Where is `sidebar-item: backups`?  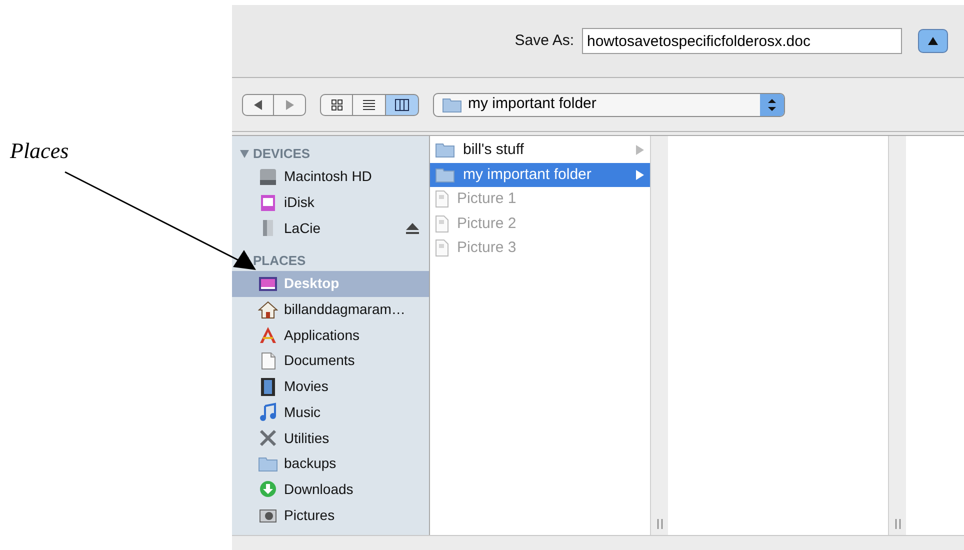
sidebar-item: backups is located at coordinates (330, 463).